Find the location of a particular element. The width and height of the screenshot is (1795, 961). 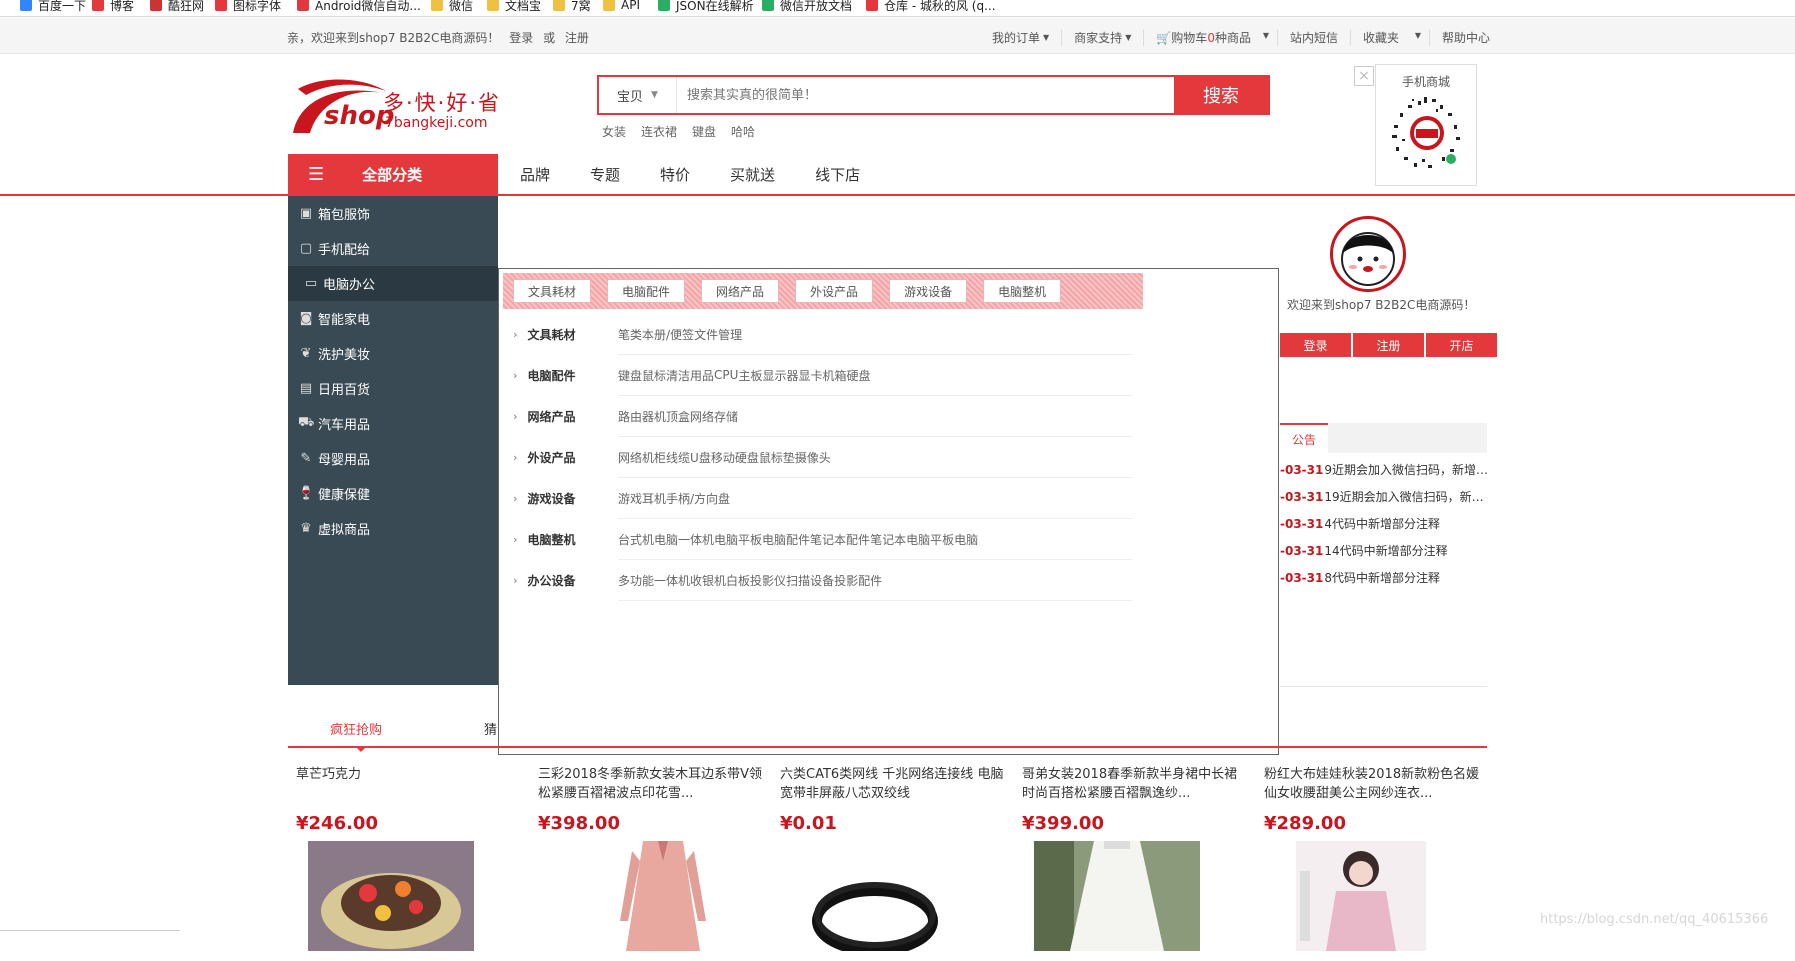

subcategory-link: 扫描设备 is located at coordinates (810, 580).